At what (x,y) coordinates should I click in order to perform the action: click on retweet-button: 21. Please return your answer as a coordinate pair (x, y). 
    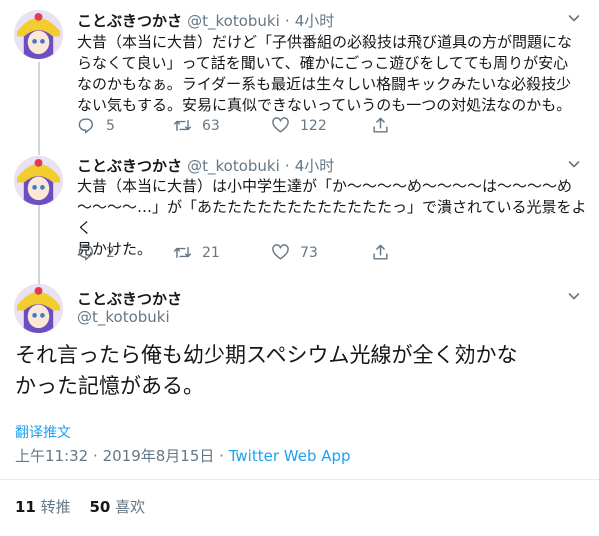
    Looking at the image, I should click on (196, 252).